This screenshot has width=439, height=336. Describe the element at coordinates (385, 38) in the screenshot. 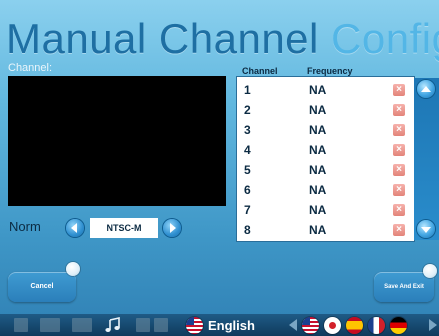

I see `title-highlight: Config` at that location.